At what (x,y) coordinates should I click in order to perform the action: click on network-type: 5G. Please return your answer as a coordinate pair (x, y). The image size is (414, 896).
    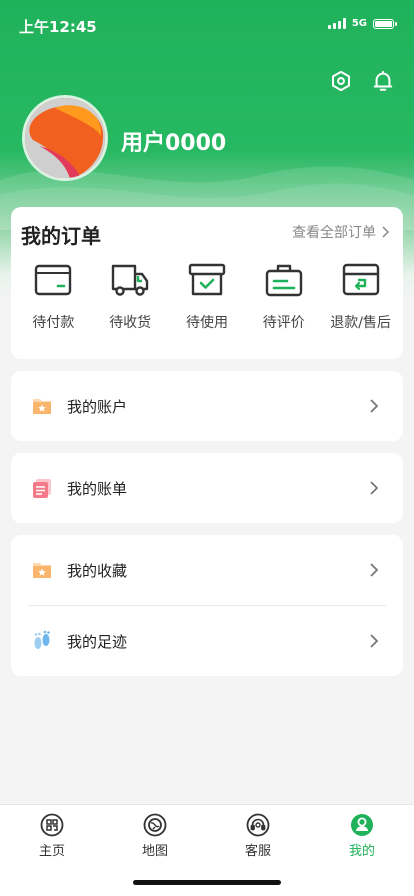
    Looking at the image, I should click on (359, 23).